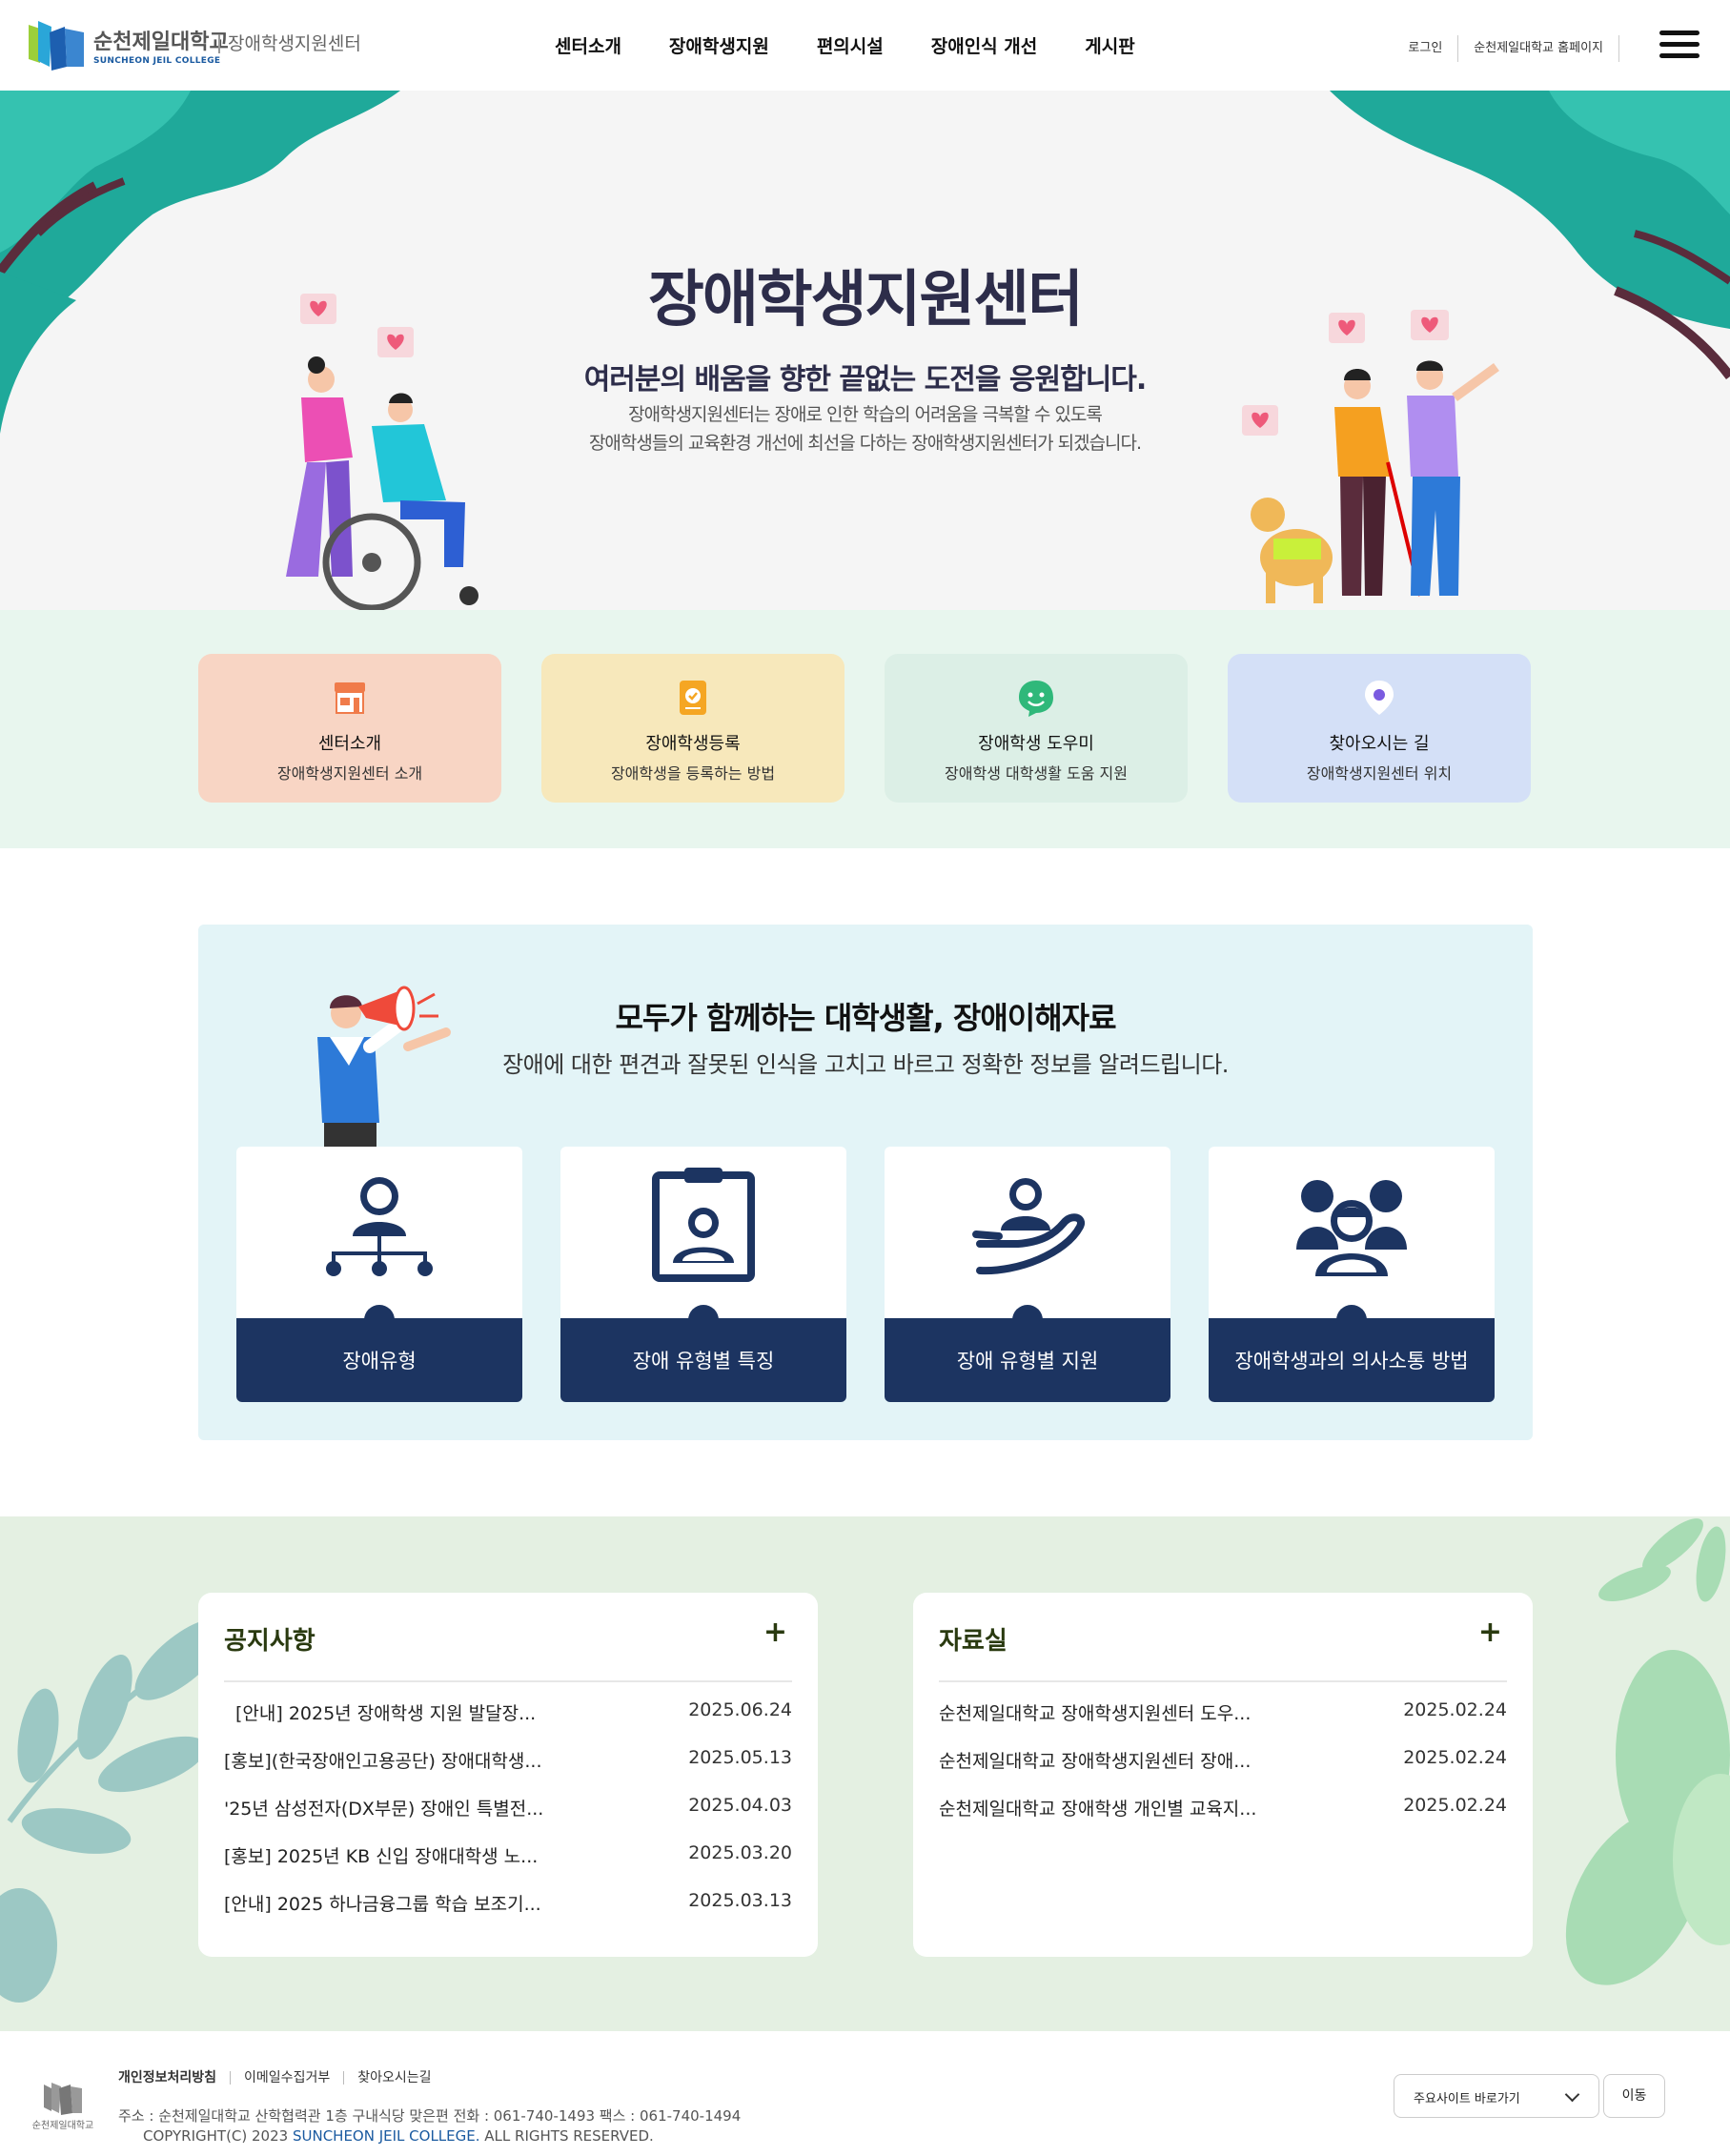 This screenshot has height=2156, width=1730. Describe the element at coordinates (693, 698) in the screenshot. I see `notebook-check-icon` at that location.